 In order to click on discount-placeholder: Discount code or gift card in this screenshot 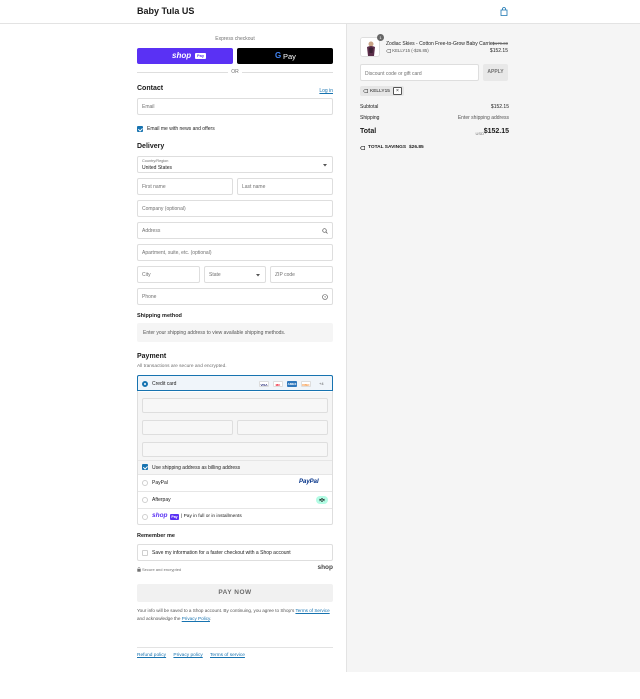, I will do `click(393, 74)`.